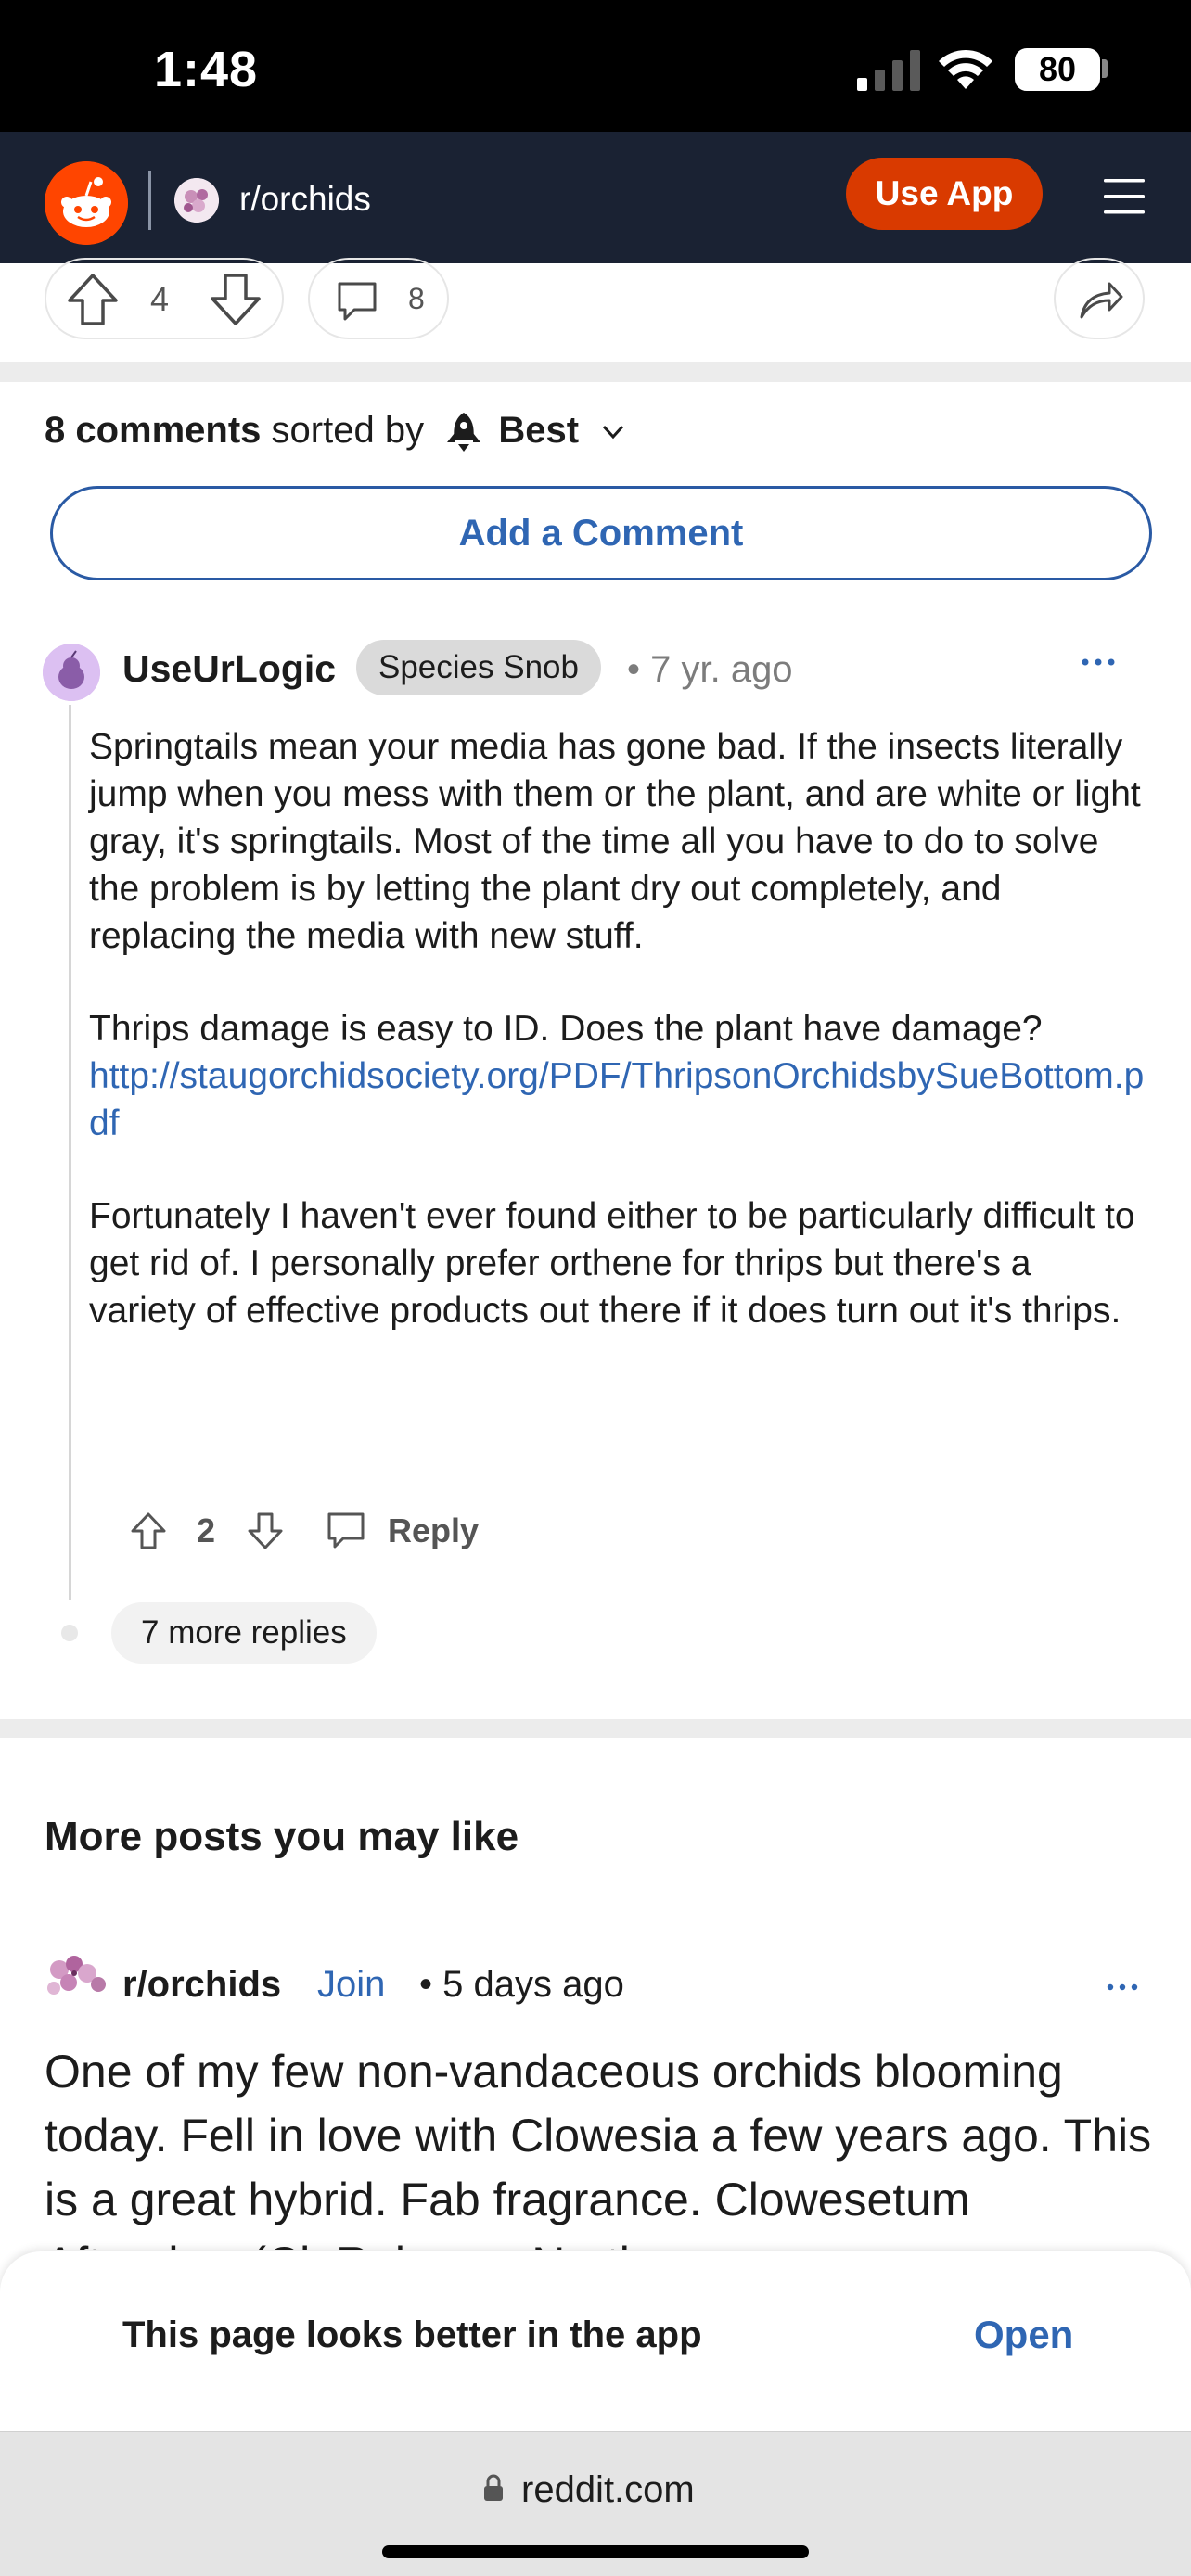 The height and width of the screenshot is (2576, 1191). Describe the element at coordinates (464, 433) in the screenshot. I see `rocket-icon` at that location.